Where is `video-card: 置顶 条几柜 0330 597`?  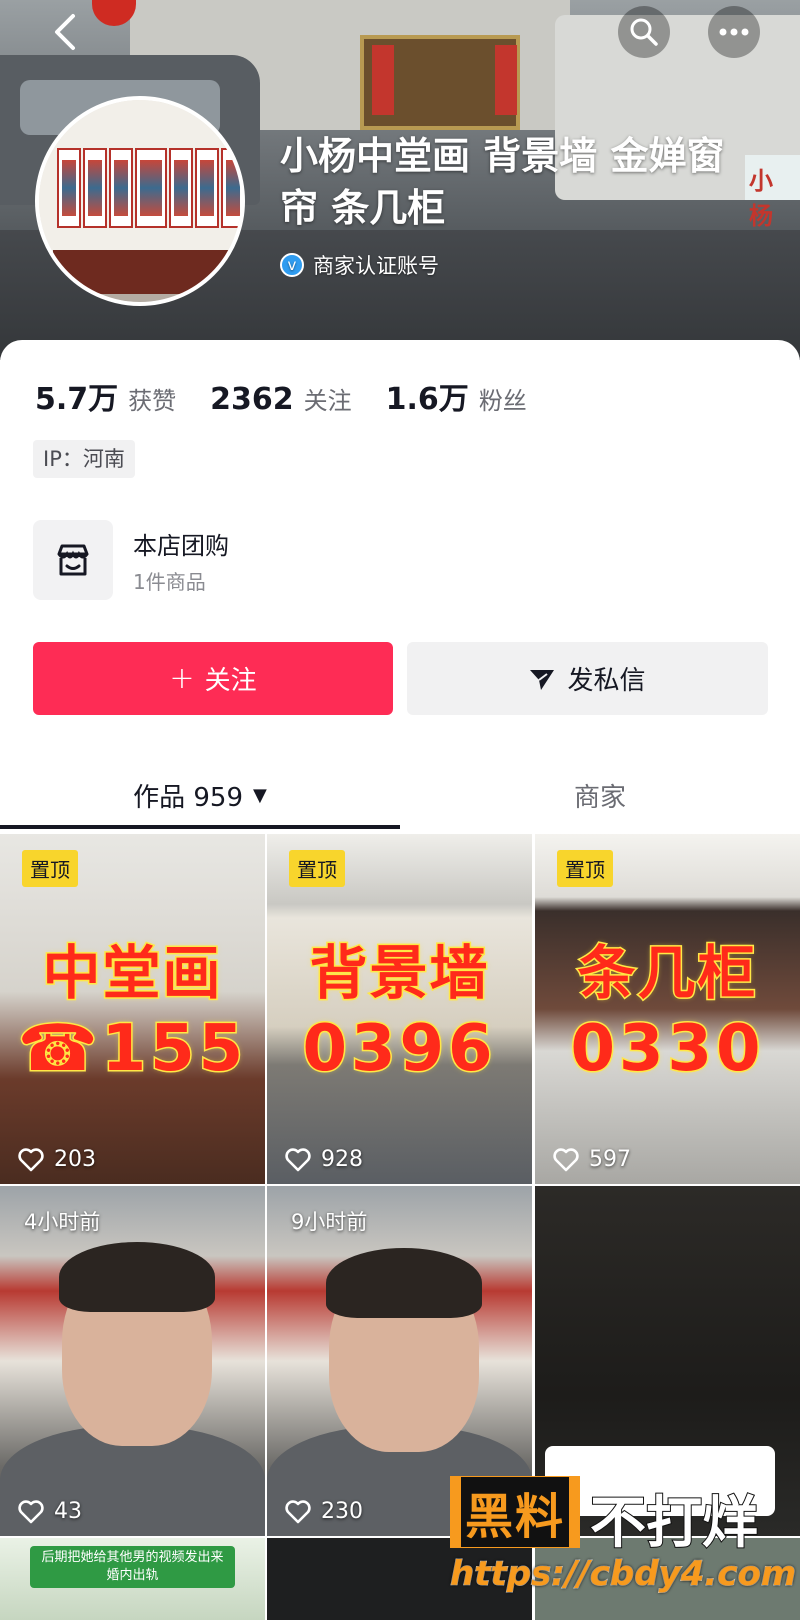
video-card: 置顶 条几柜 0330 597 is located at coordinates (667, 1009).